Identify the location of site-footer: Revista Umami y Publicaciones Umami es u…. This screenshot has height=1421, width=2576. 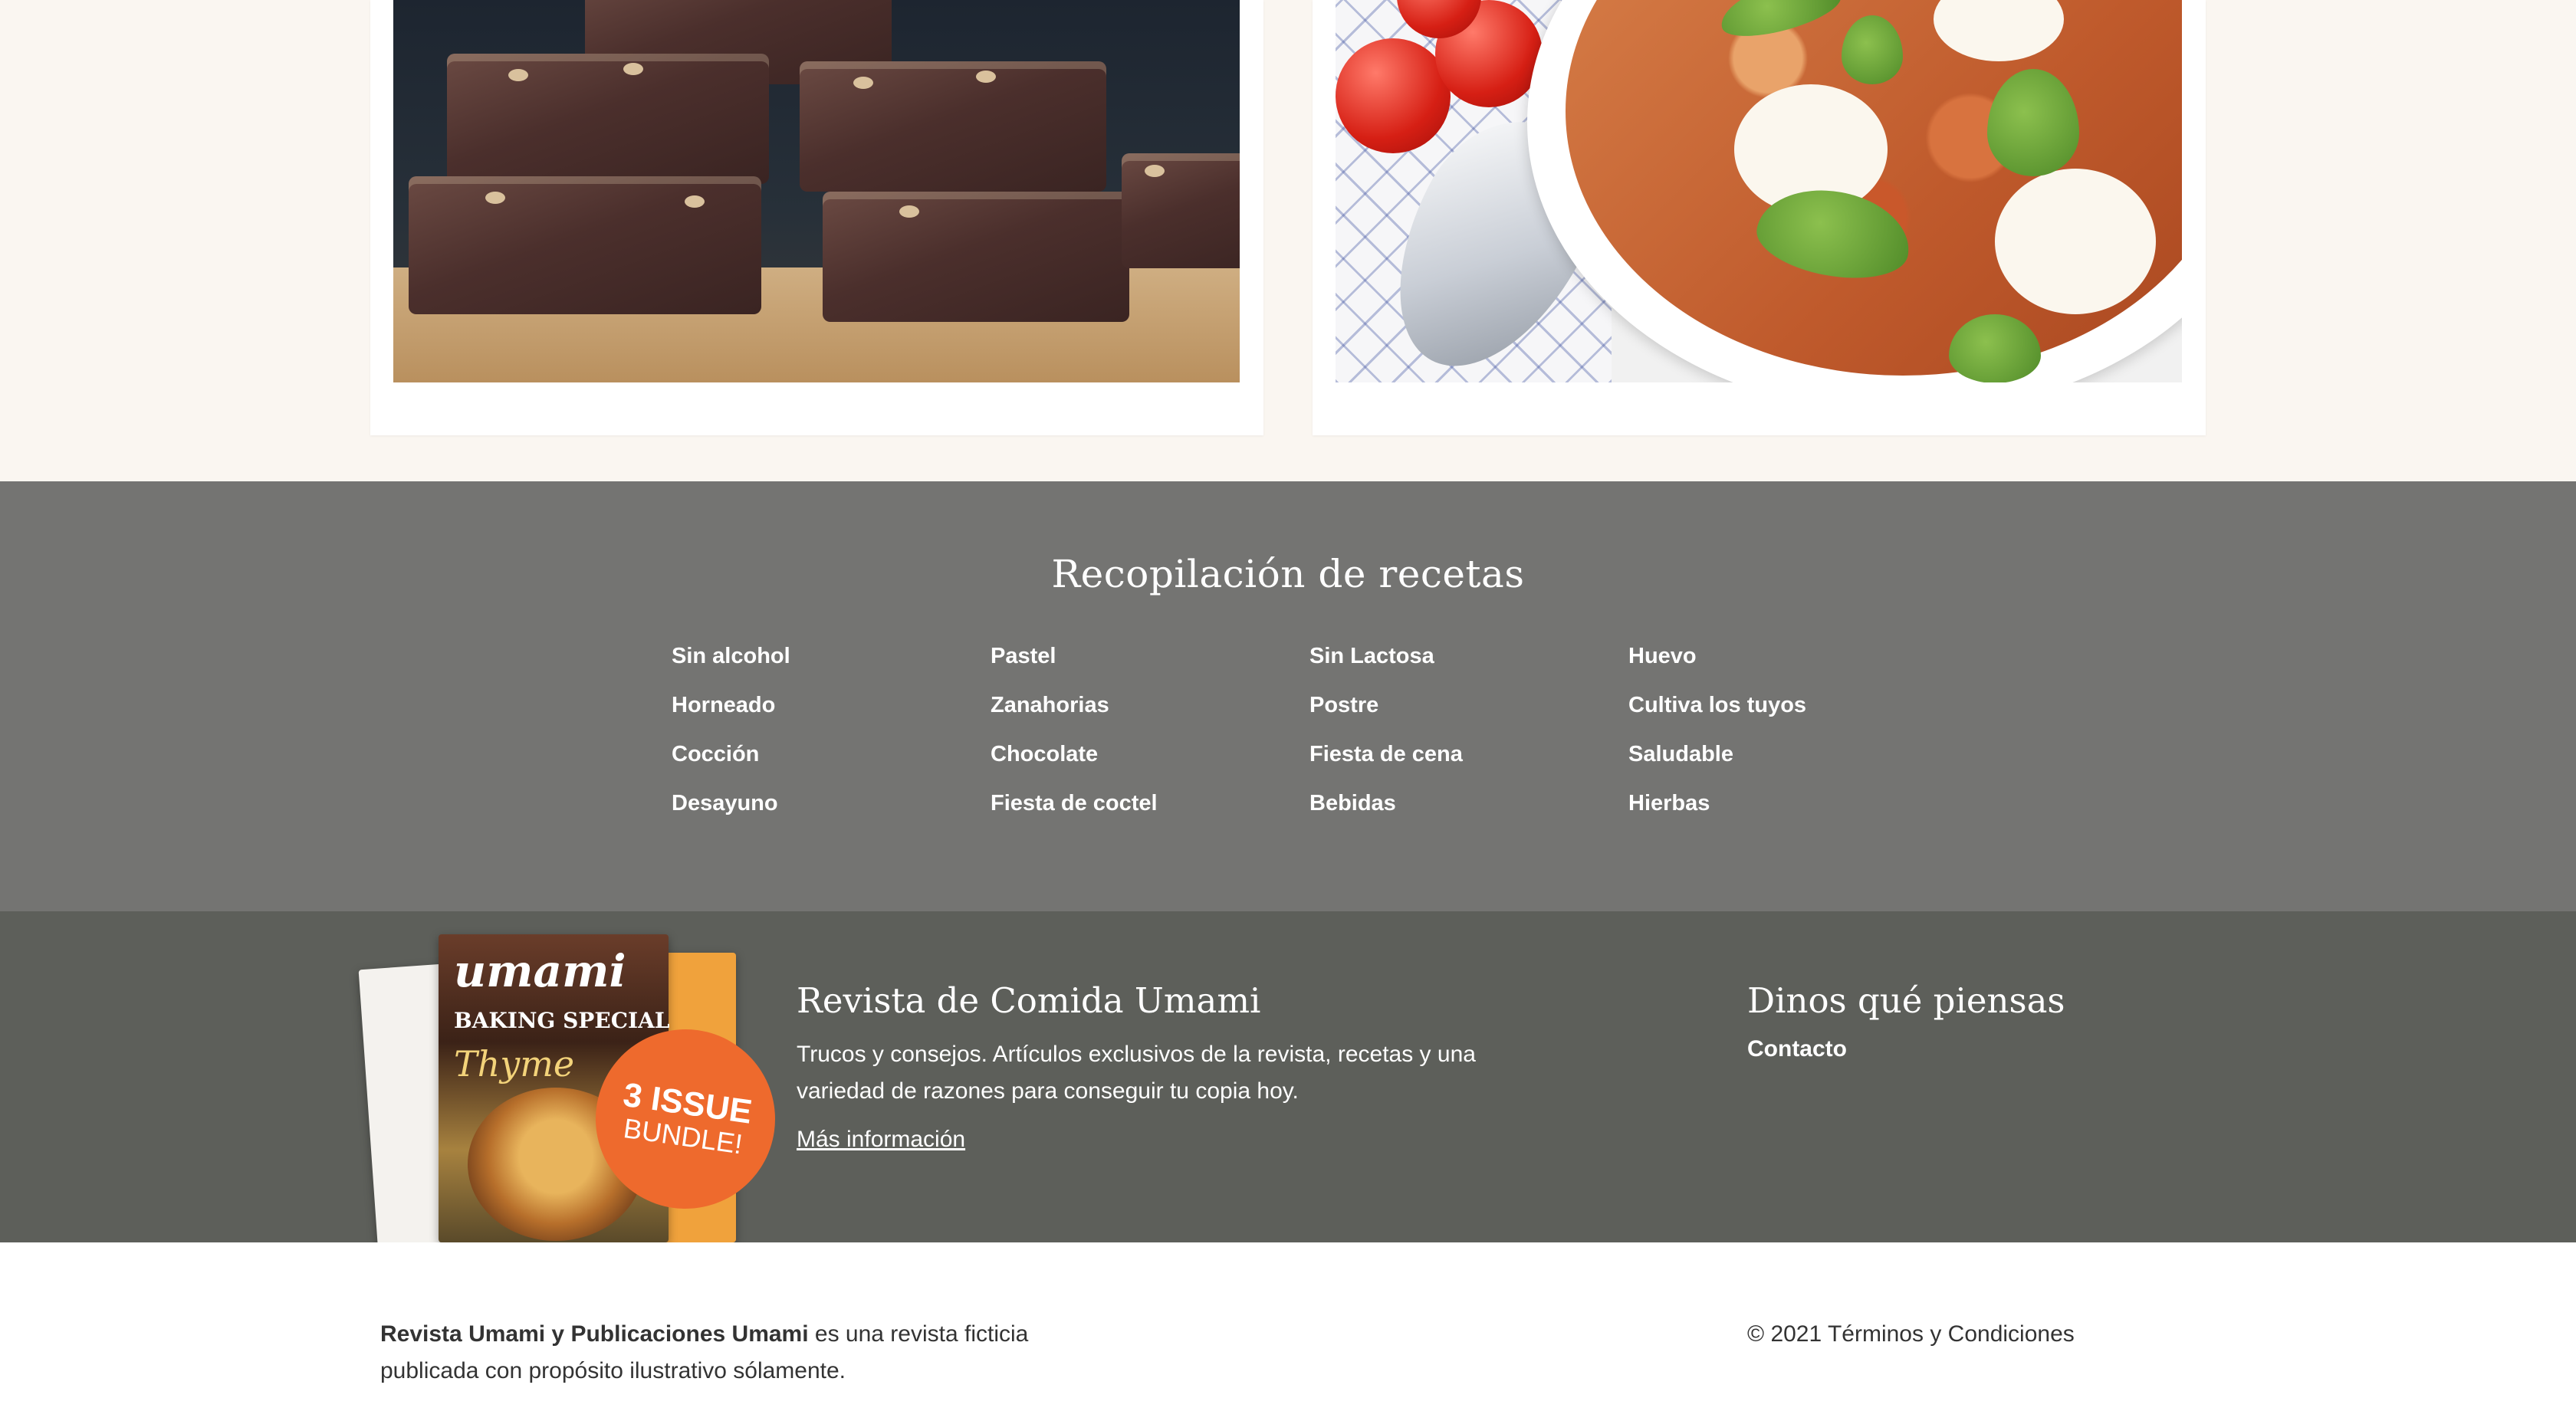
(1288, 1331).